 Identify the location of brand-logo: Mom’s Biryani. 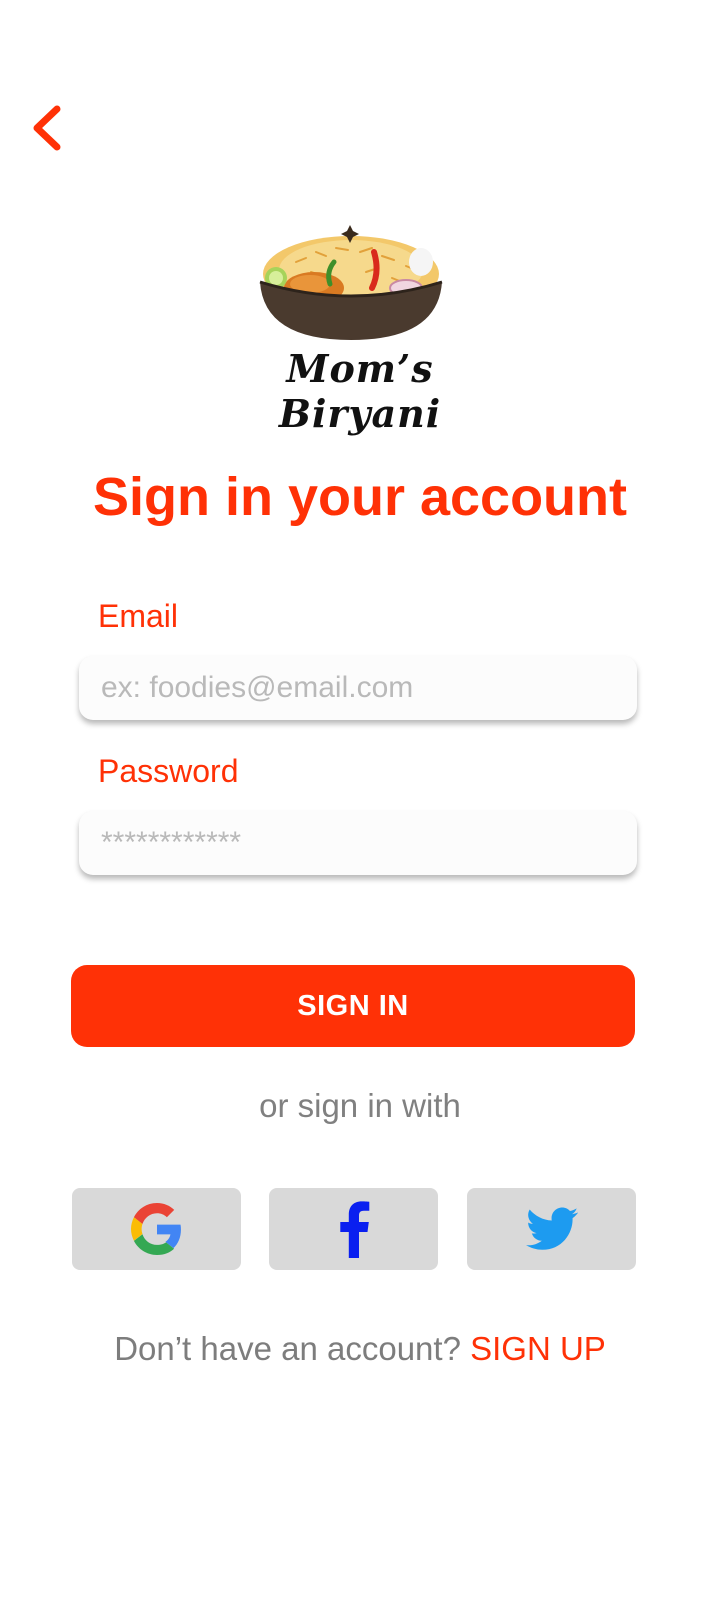
(360, 329).